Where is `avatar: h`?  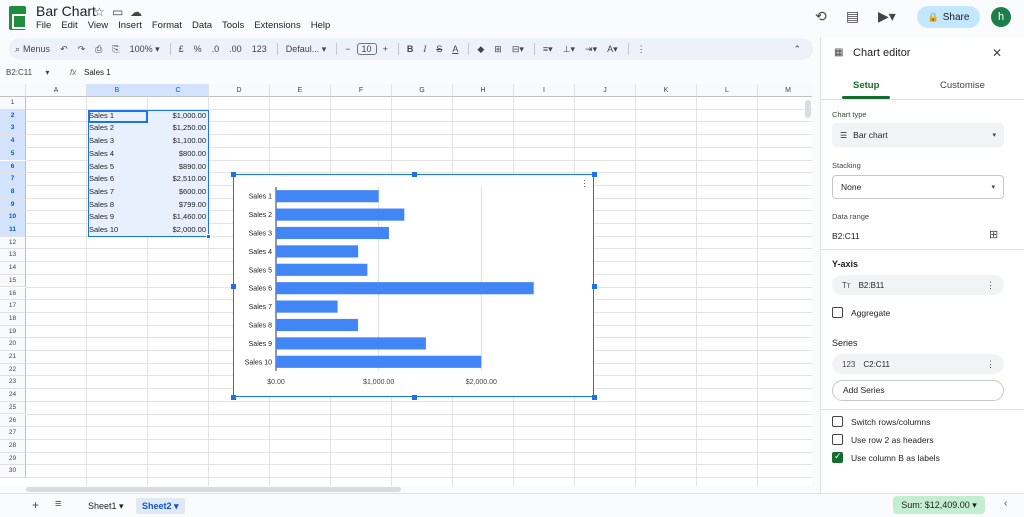 avatar: h is located at coordinates (1001, 17).